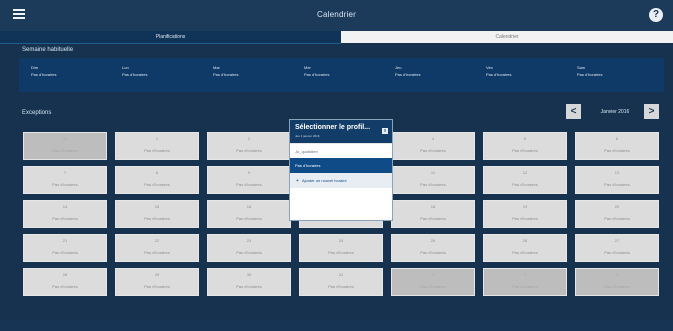 The width and height of the screenshot is (673, 331). Describe the element at coordinates (651, 111) in the screenshot. I see `next-month-button: >` at that location.